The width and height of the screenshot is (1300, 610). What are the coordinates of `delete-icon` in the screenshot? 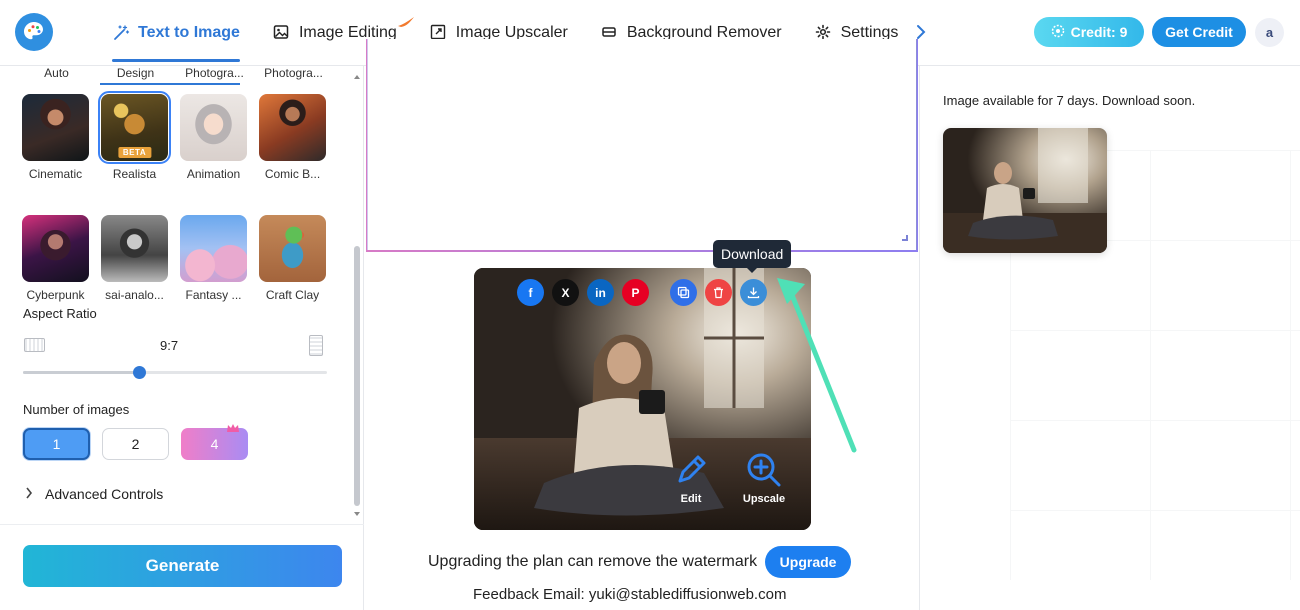 It's located at (718, 292).